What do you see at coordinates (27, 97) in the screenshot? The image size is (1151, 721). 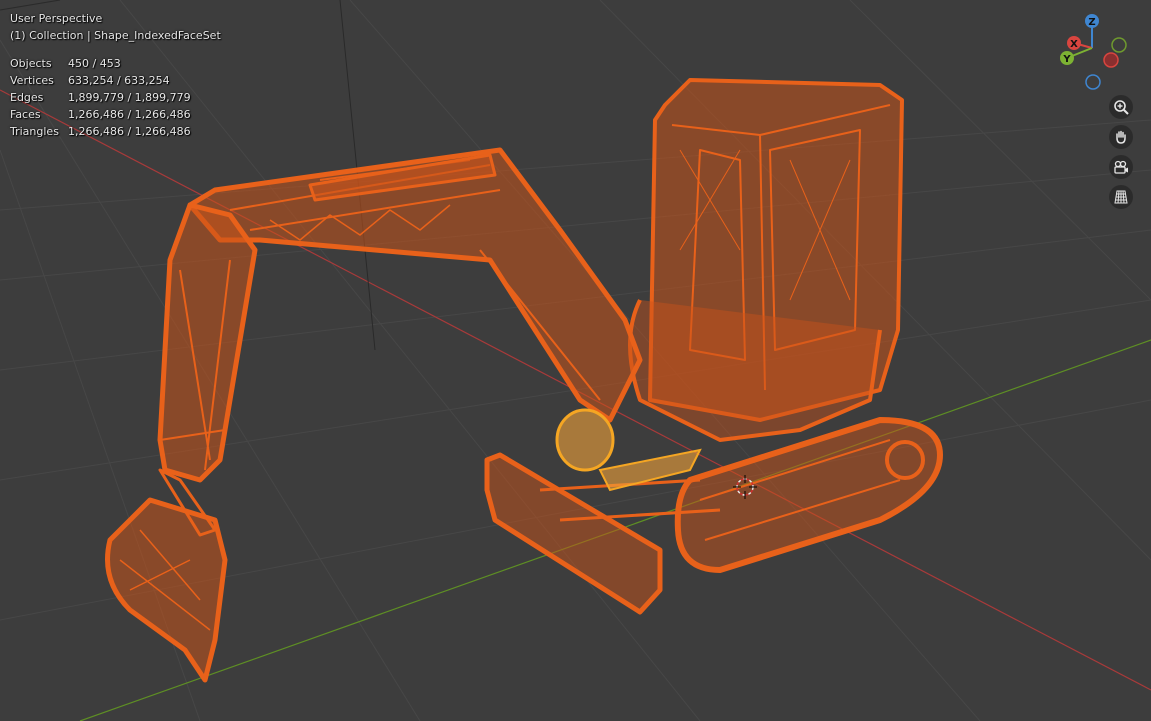 I see `stat-label: Edges` at bounding box center [27, 97].